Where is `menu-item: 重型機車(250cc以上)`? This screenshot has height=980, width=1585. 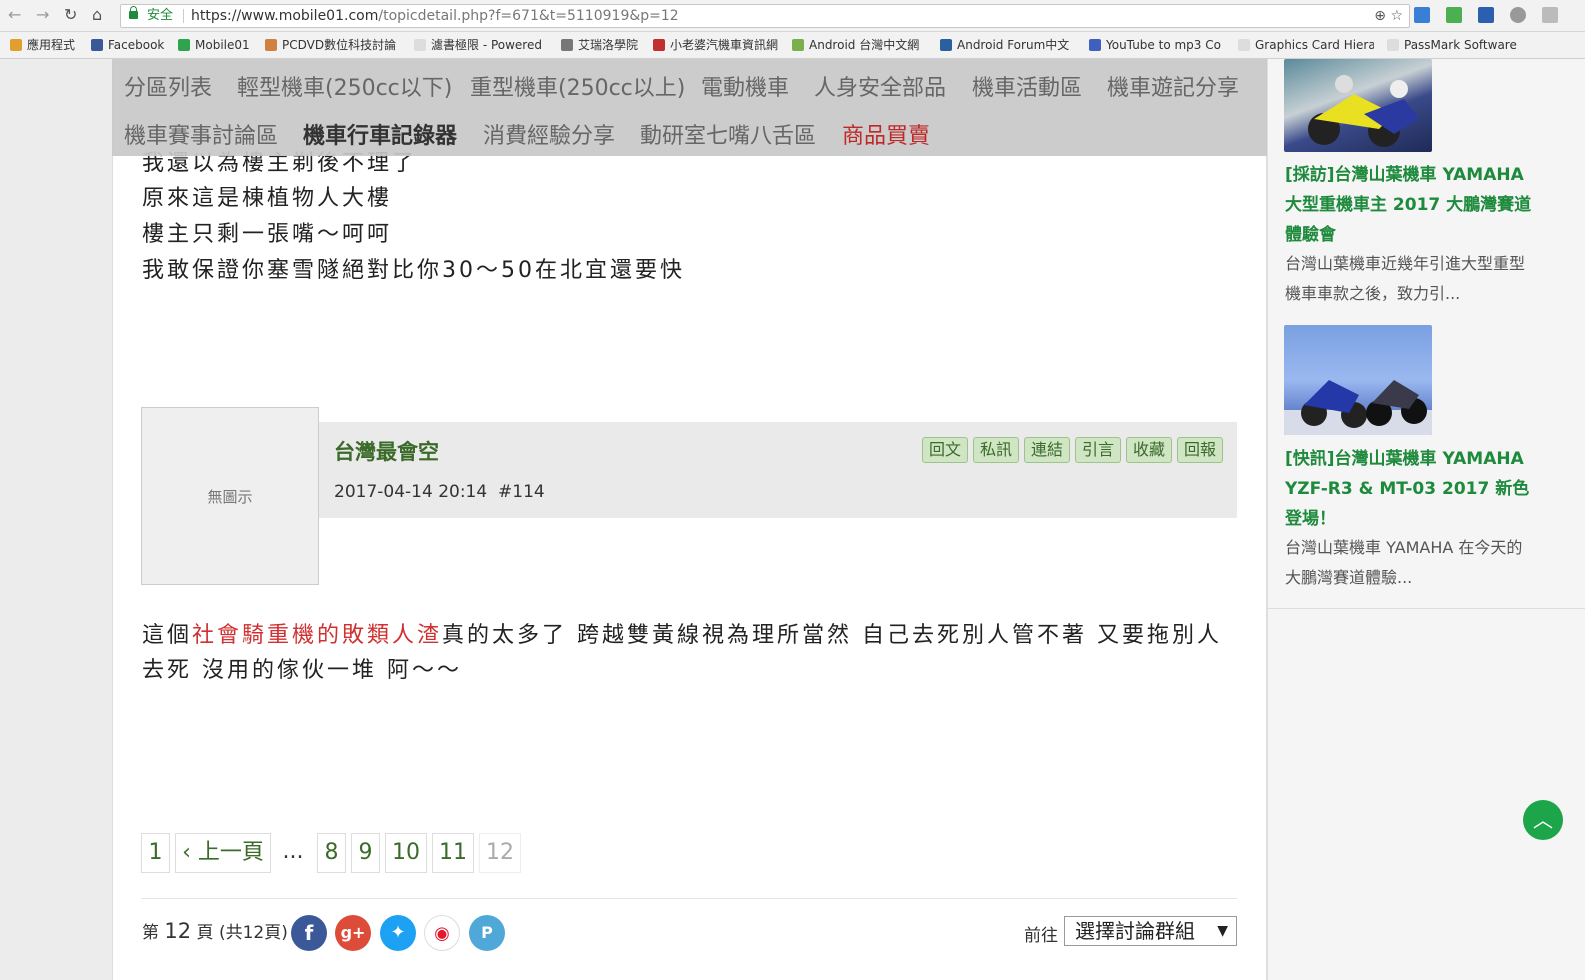 menu-item: 重型機車(250cc以上) is located at coordinates (577, 86).